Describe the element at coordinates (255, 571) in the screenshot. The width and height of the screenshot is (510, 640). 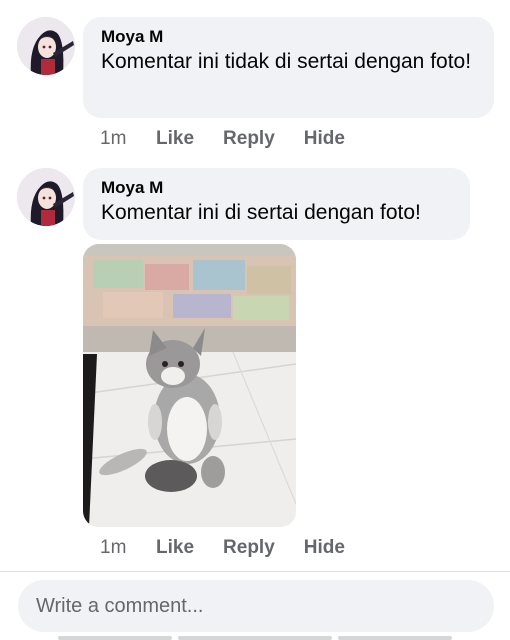
I see `divider` at that location.